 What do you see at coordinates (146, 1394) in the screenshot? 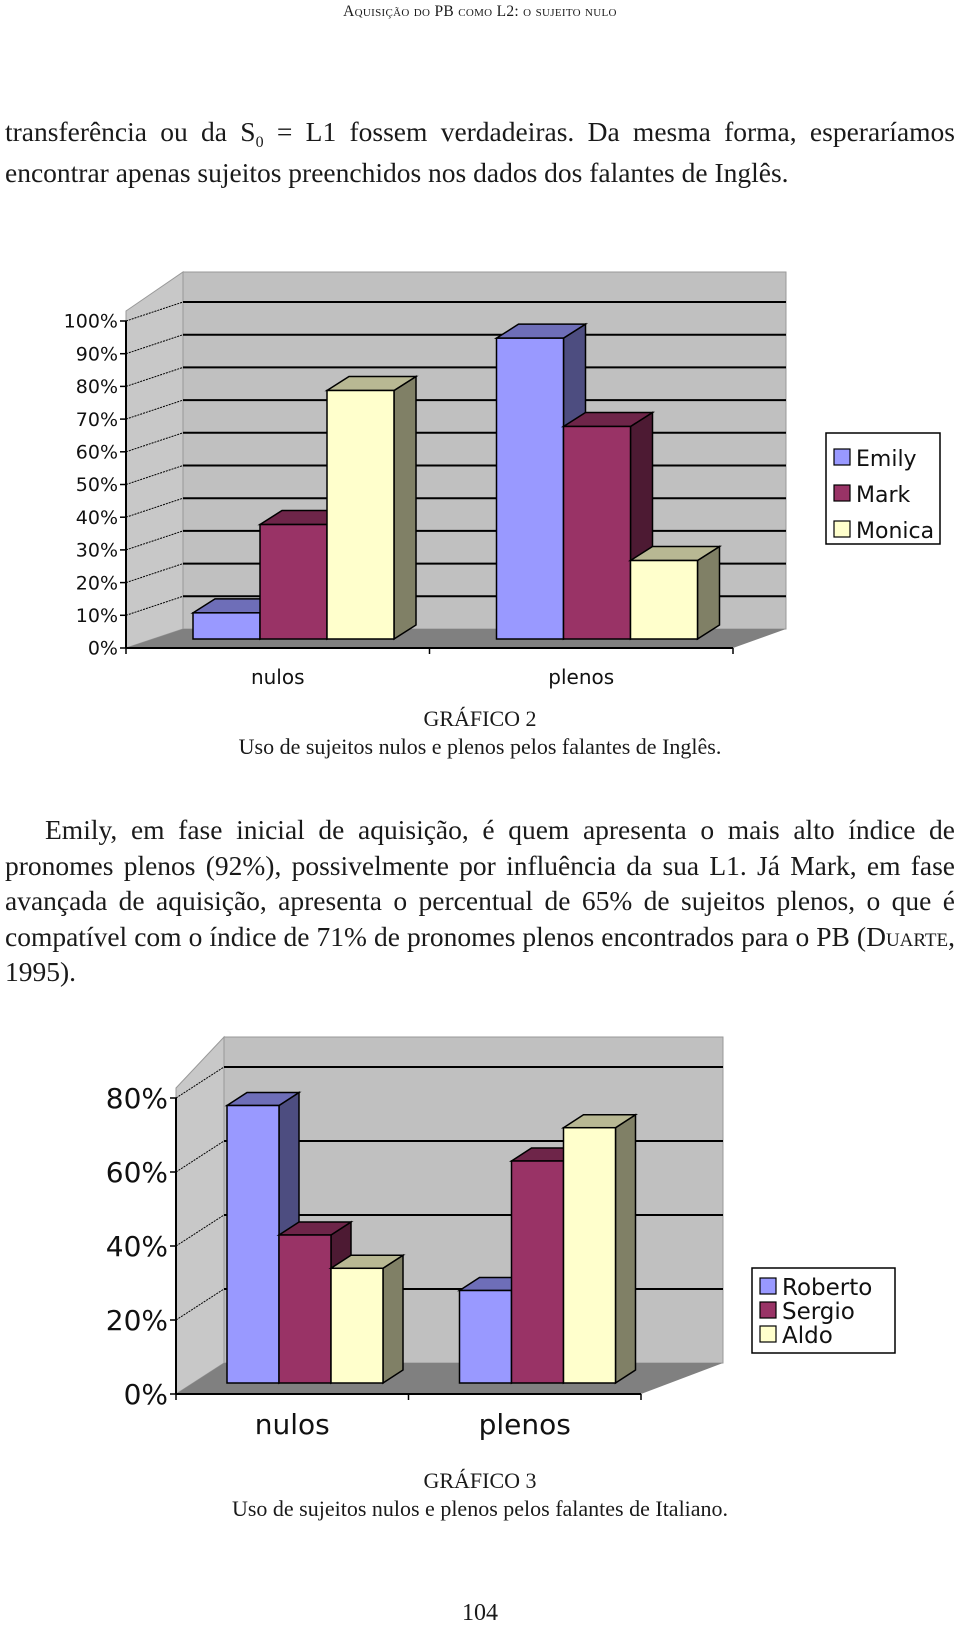
I see `y-tick-label: 0%` at bounding box center [146, 1394].